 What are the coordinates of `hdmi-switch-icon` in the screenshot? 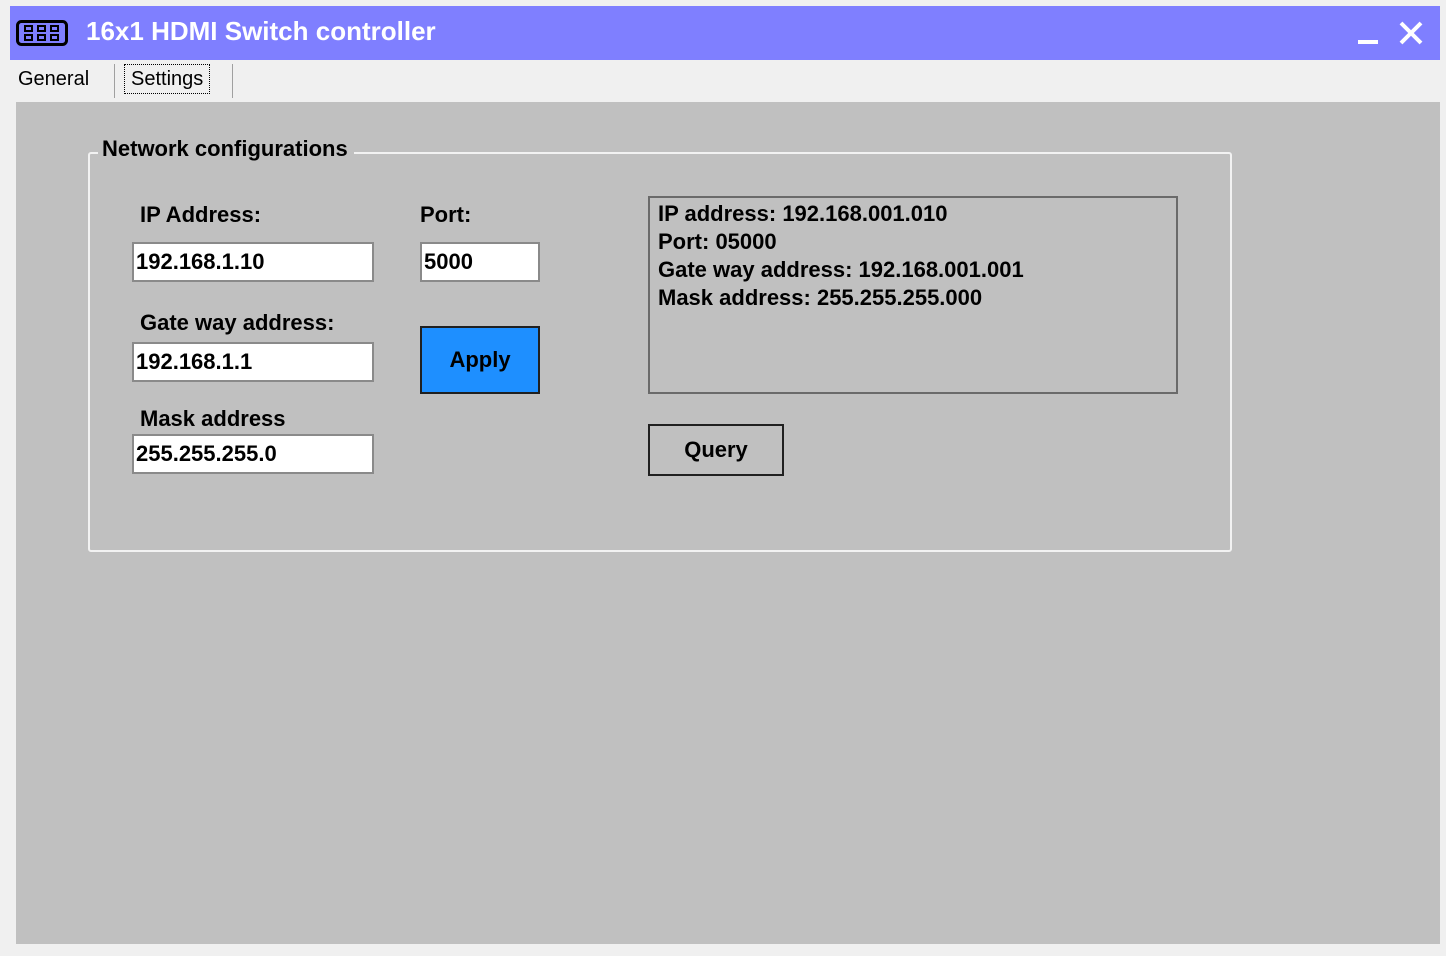 It's located at (42, 33).